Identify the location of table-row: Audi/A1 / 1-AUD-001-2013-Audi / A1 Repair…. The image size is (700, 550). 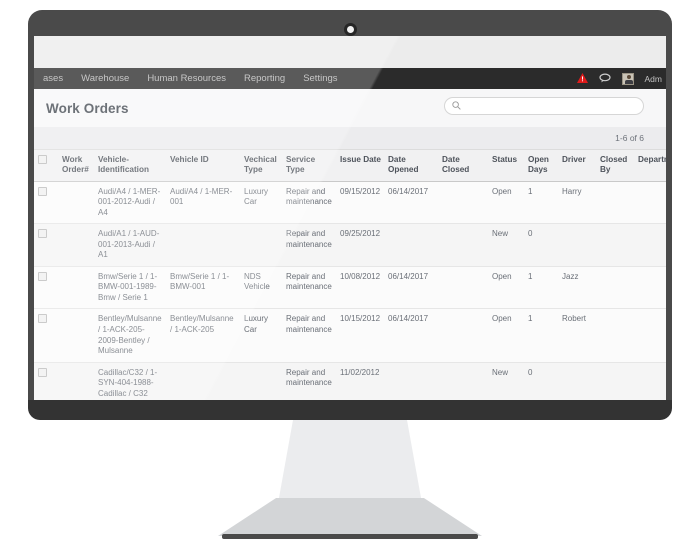
(350, 245).